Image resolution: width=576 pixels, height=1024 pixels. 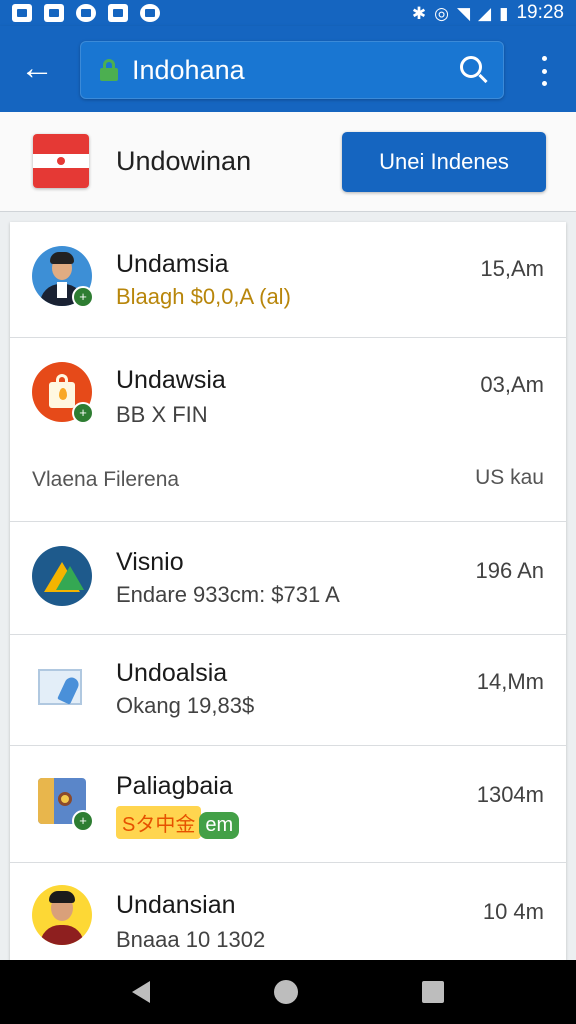 What do you see at coordinates (544, 71) in the screenshot?
I see `more-vert-icon` at bounding box center [544, 71].